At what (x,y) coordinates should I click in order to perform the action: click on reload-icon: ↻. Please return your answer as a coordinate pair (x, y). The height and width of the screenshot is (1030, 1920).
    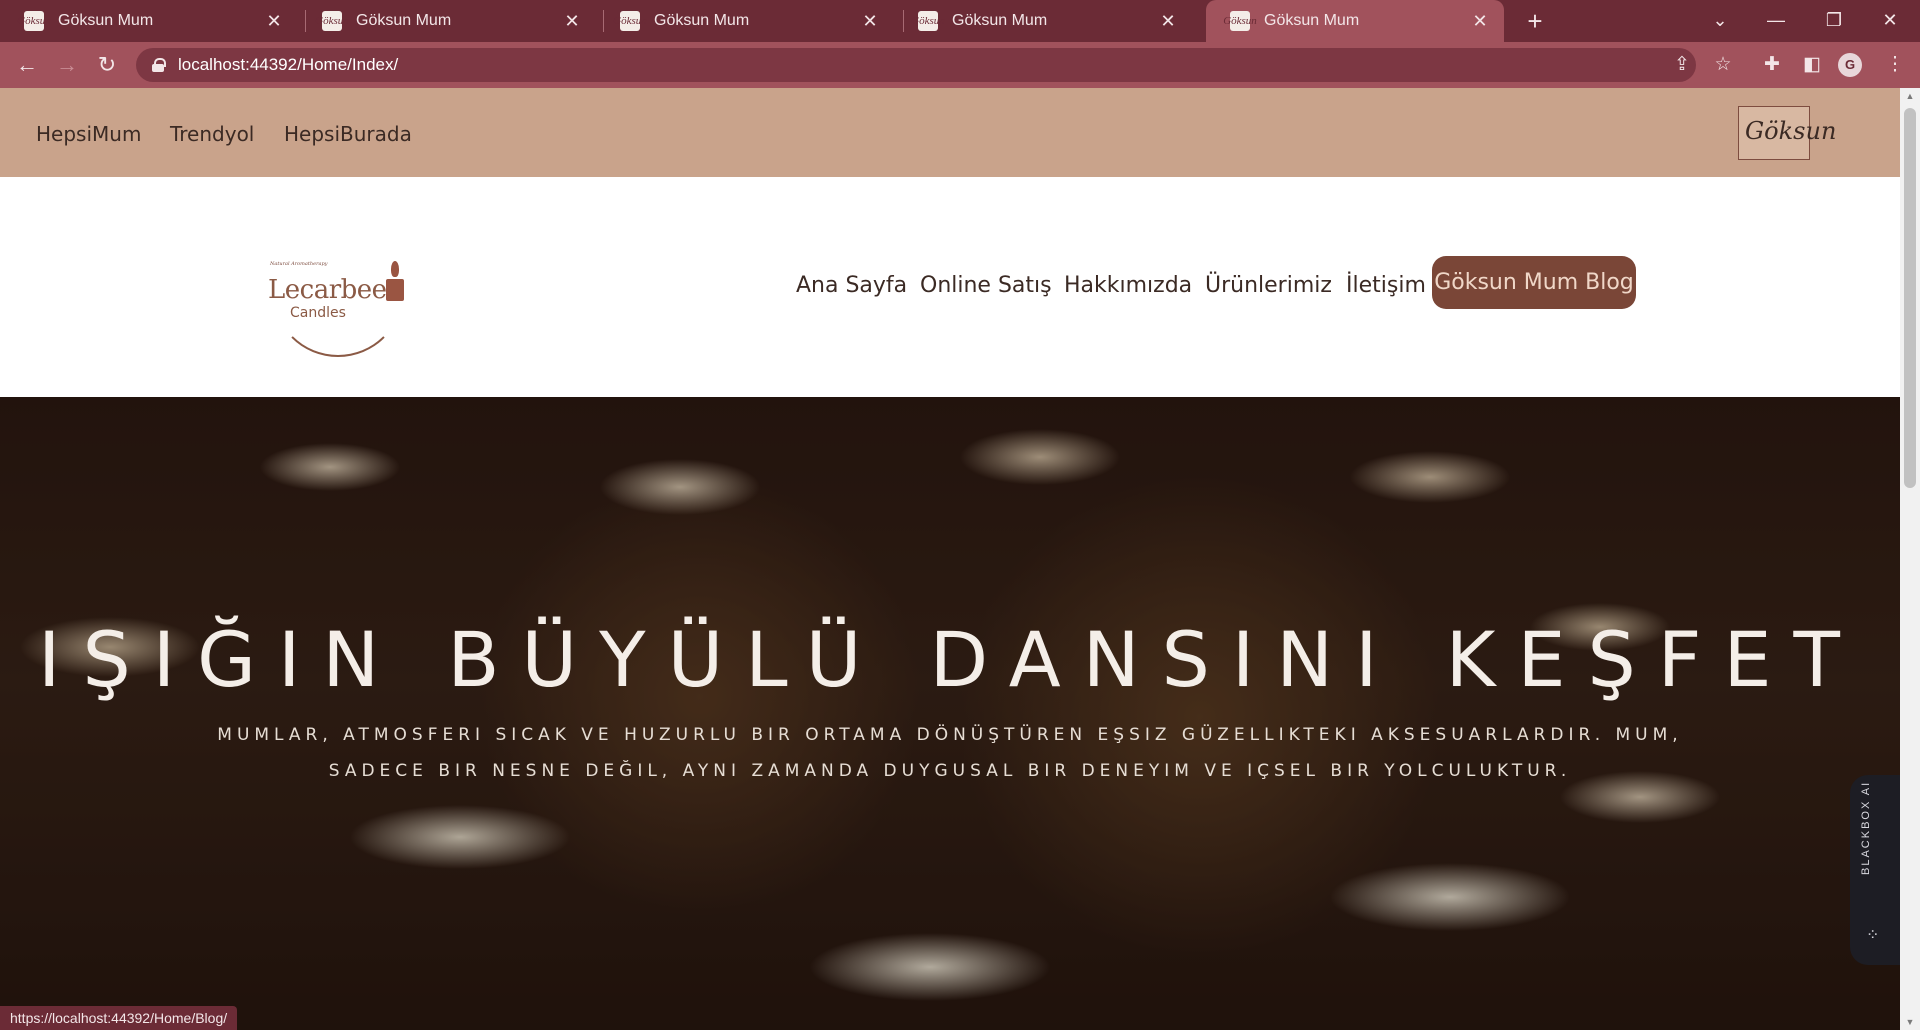
    Looking at the image, I should click on (107, 65).